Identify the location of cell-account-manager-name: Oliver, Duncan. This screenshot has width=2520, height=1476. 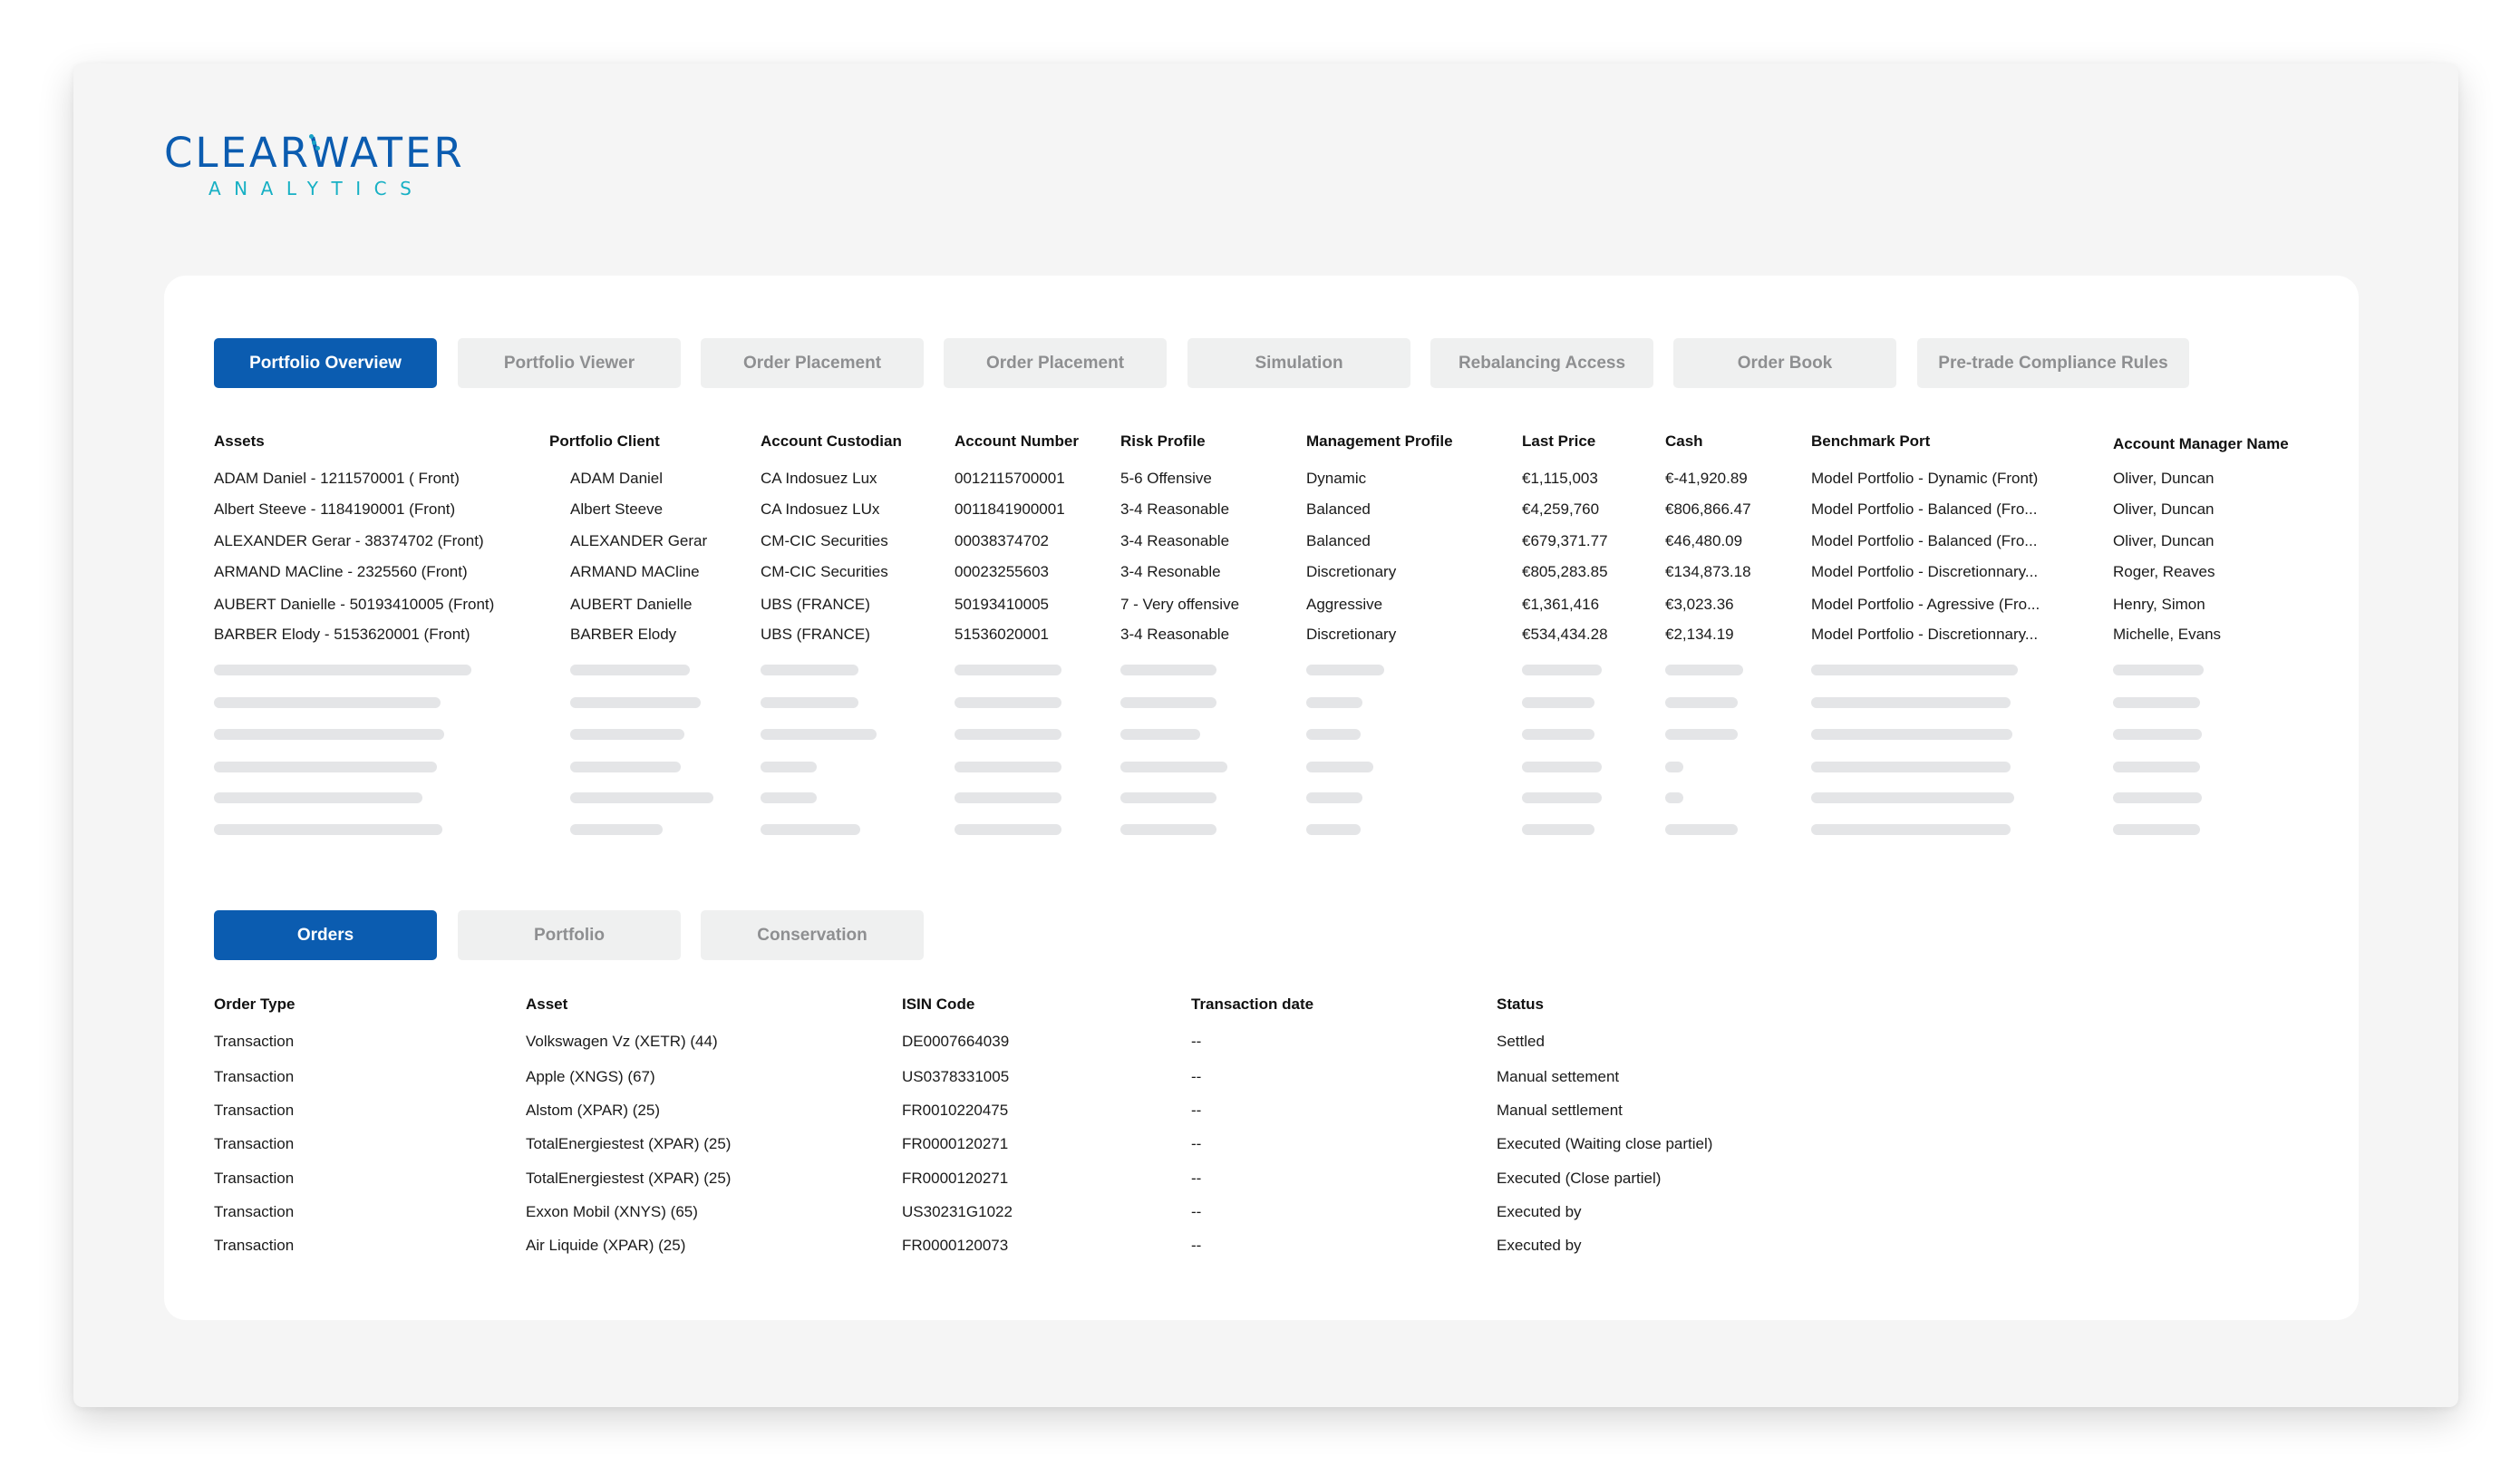
(2164, 478).